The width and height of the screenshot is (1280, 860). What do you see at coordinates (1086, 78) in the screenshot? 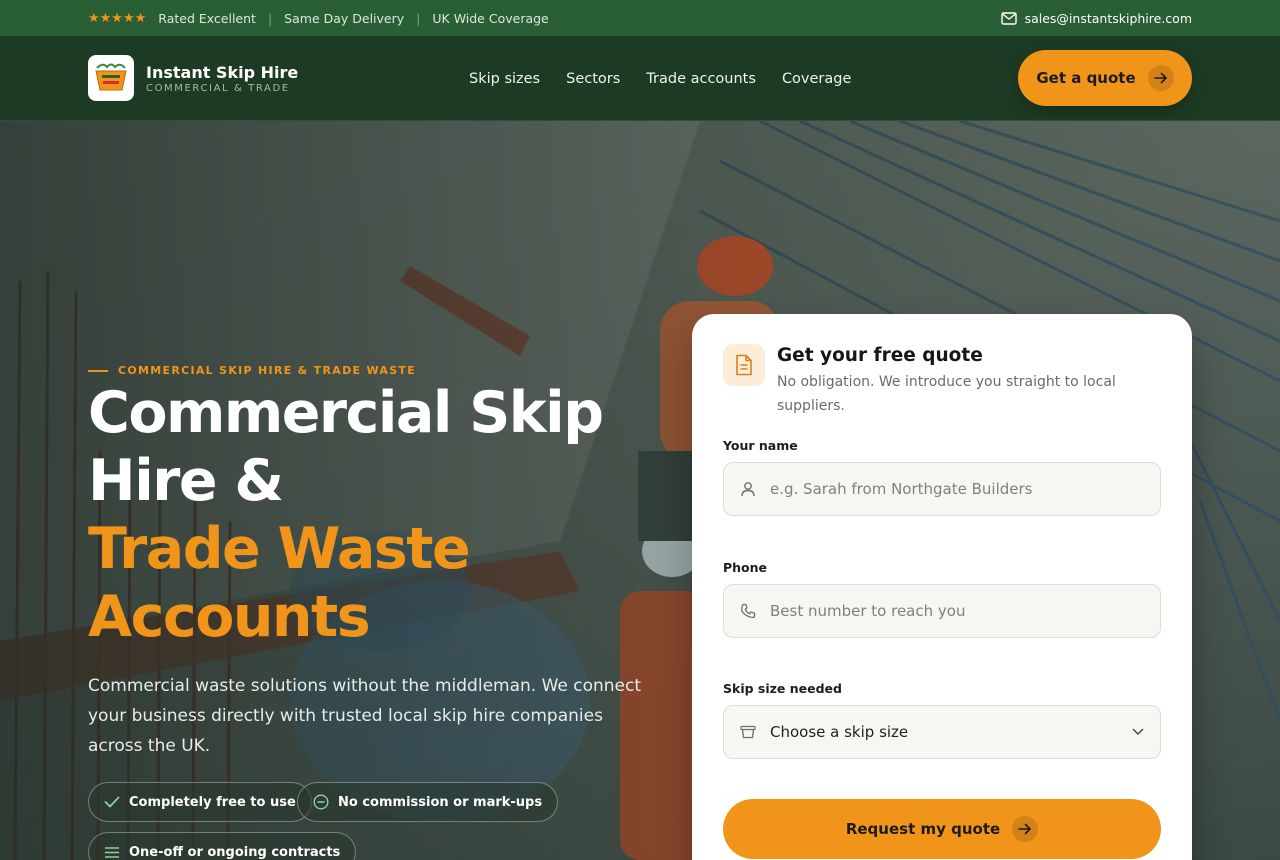
I see `get-quote-label: Get a quote` at bounding box center [1086, 78].